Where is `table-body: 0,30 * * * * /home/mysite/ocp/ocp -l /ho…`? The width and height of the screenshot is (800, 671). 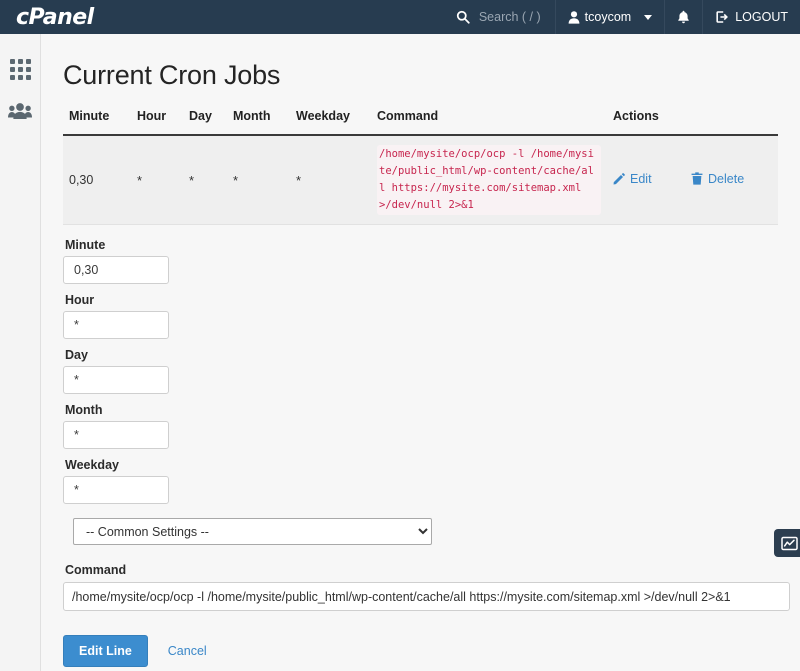 table-body: 0,30 * * * * /home/mysite/ocp/ocp -l /ho… is located at coordinates (420, 180).